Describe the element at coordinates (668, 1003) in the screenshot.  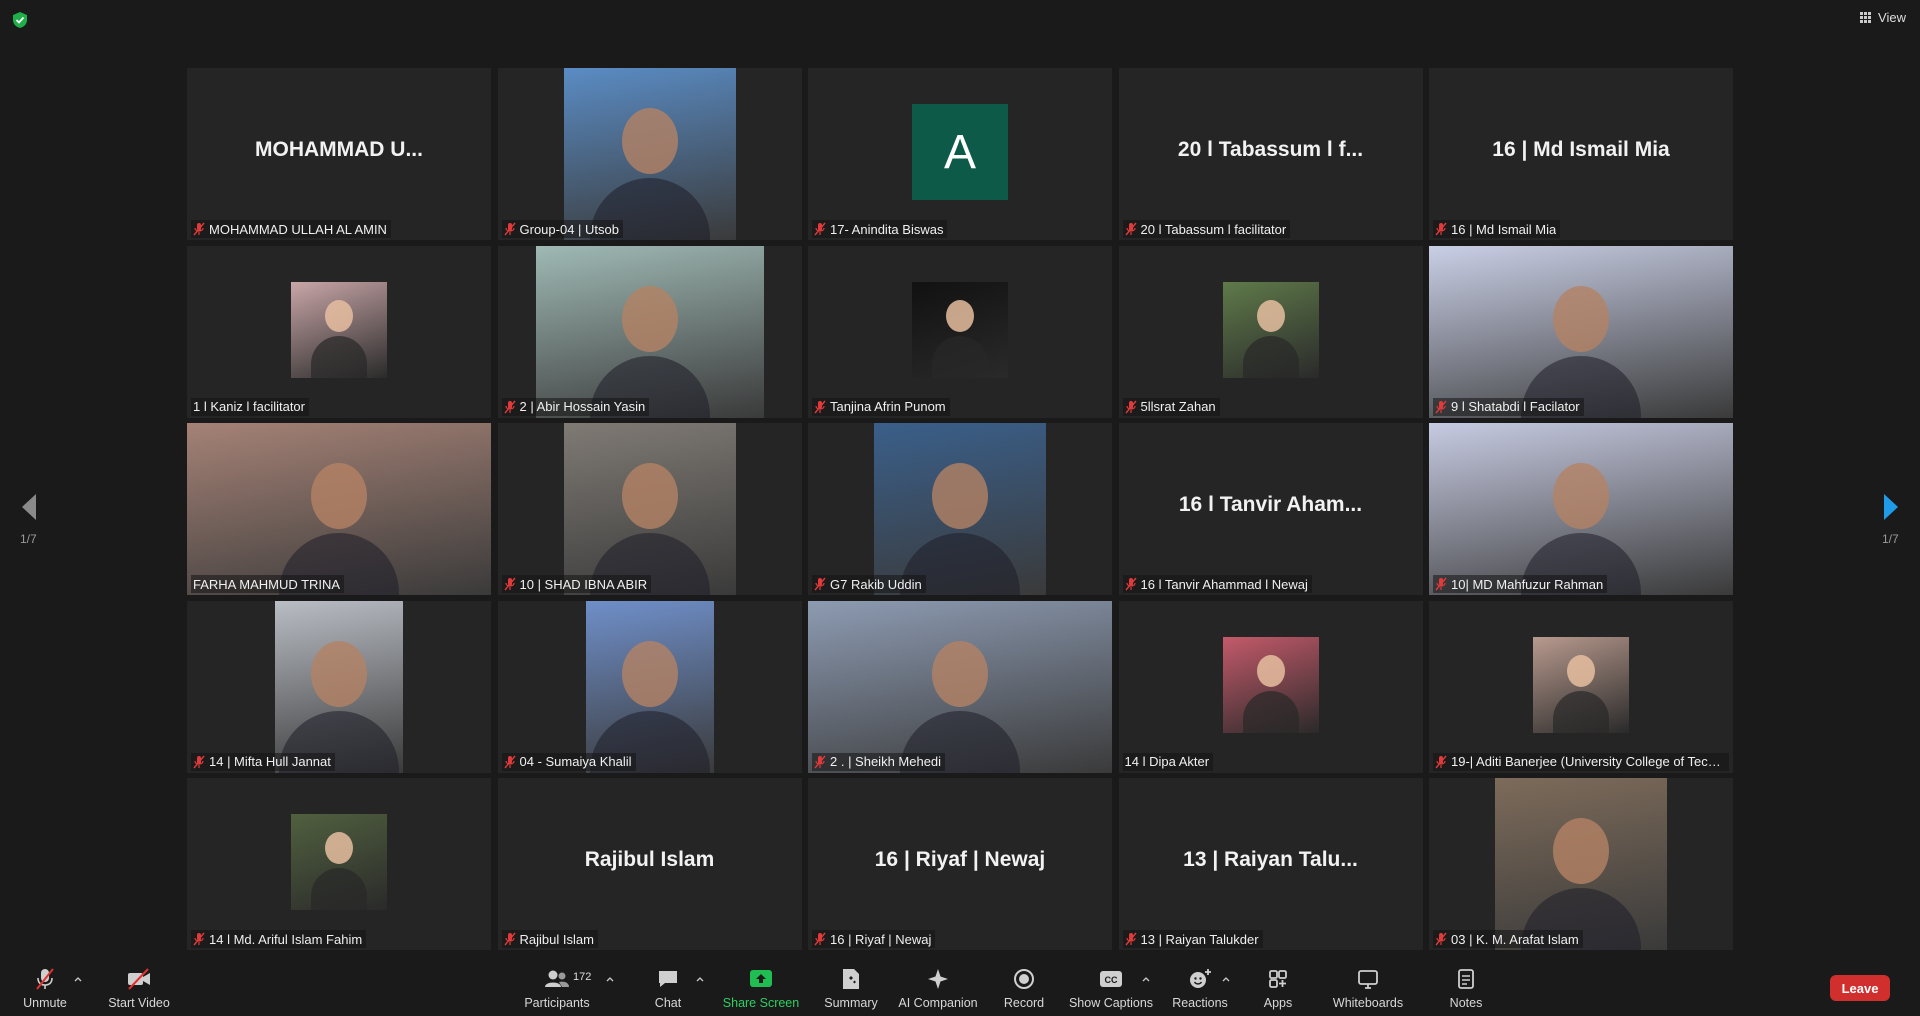
I see `chat-label: Chat` at that location.